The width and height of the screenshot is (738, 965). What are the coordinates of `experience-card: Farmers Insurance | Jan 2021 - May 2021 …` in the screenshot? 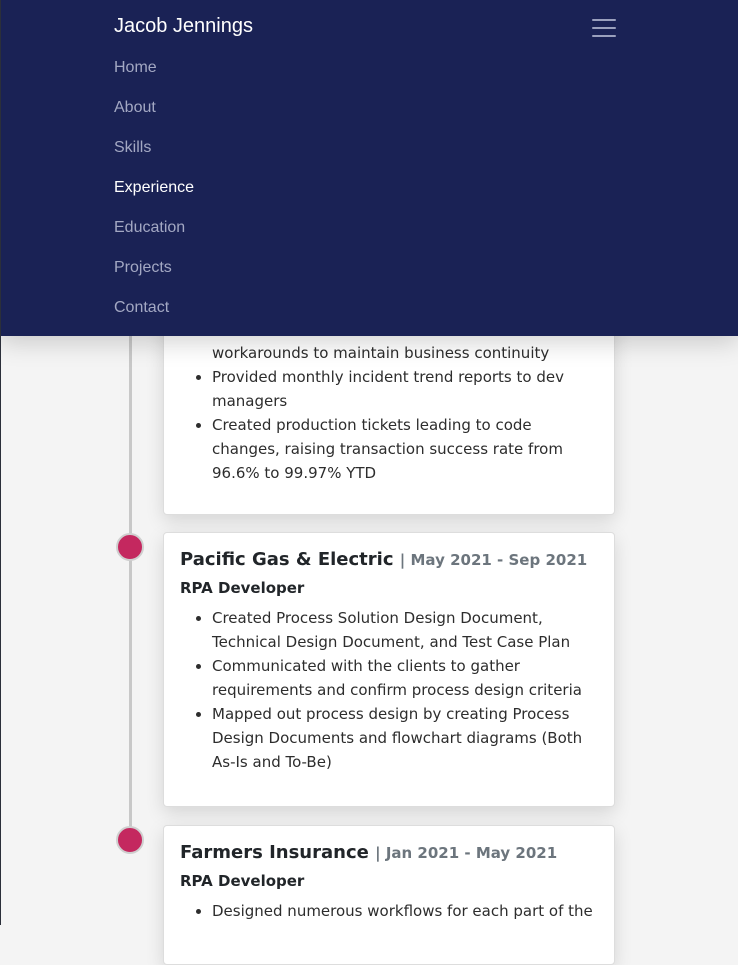 It's located at (389, 895).